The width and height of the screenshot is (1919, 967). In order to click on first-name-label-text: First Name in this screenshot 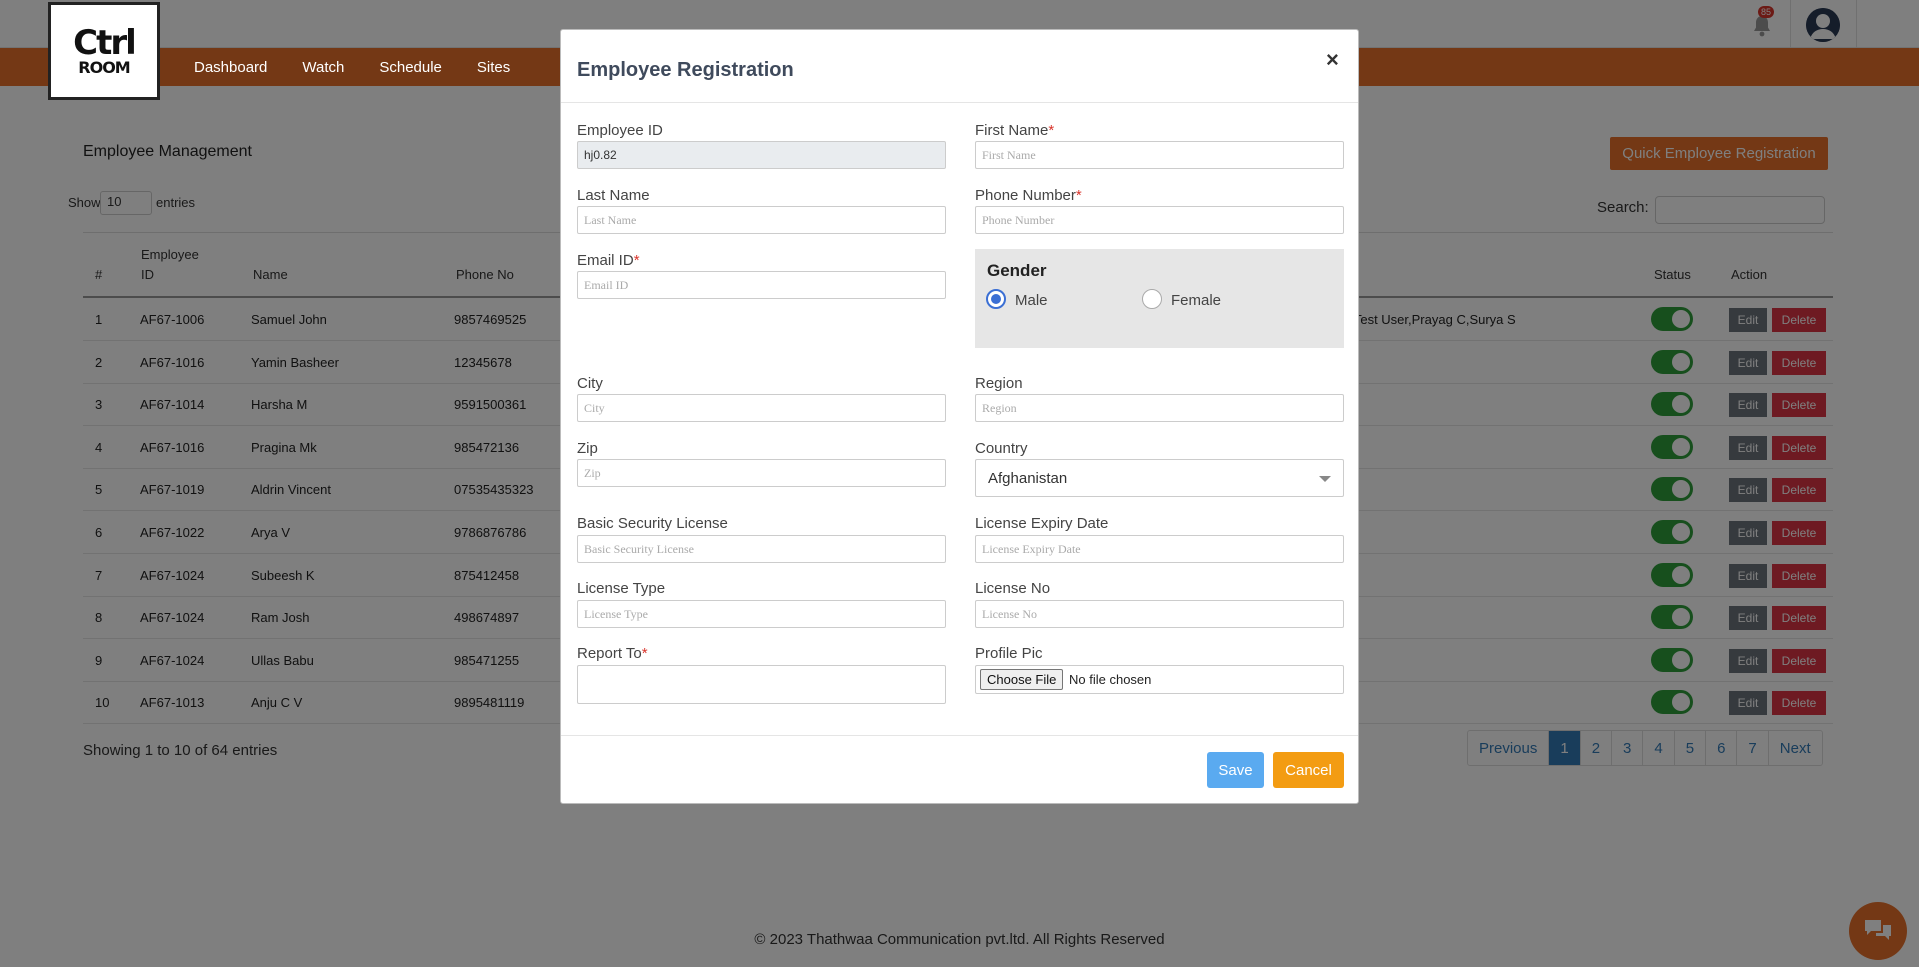, I will do `click(1012, 130)`.